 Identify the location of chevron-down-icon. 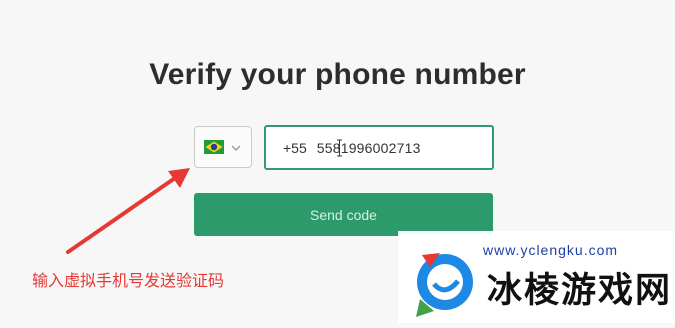
(236, 147).